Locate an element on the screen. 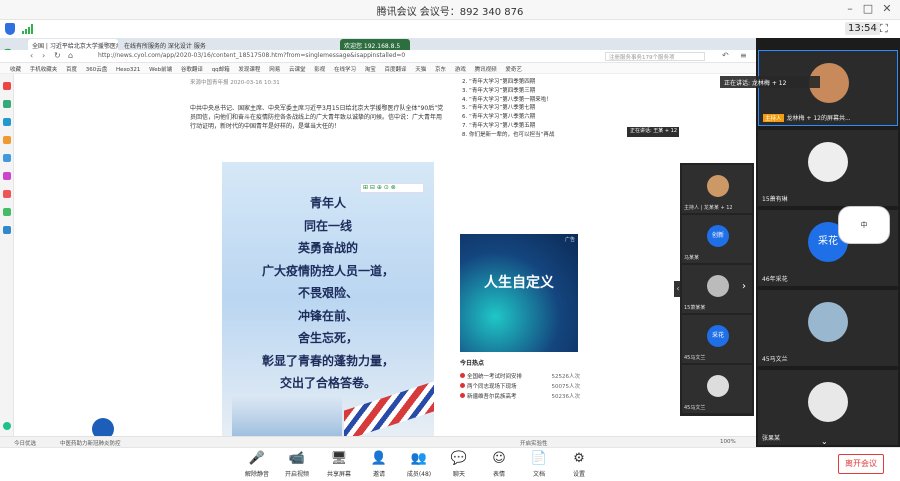  chat-button: 💬 聊天 is located at coordinates (459, 464).